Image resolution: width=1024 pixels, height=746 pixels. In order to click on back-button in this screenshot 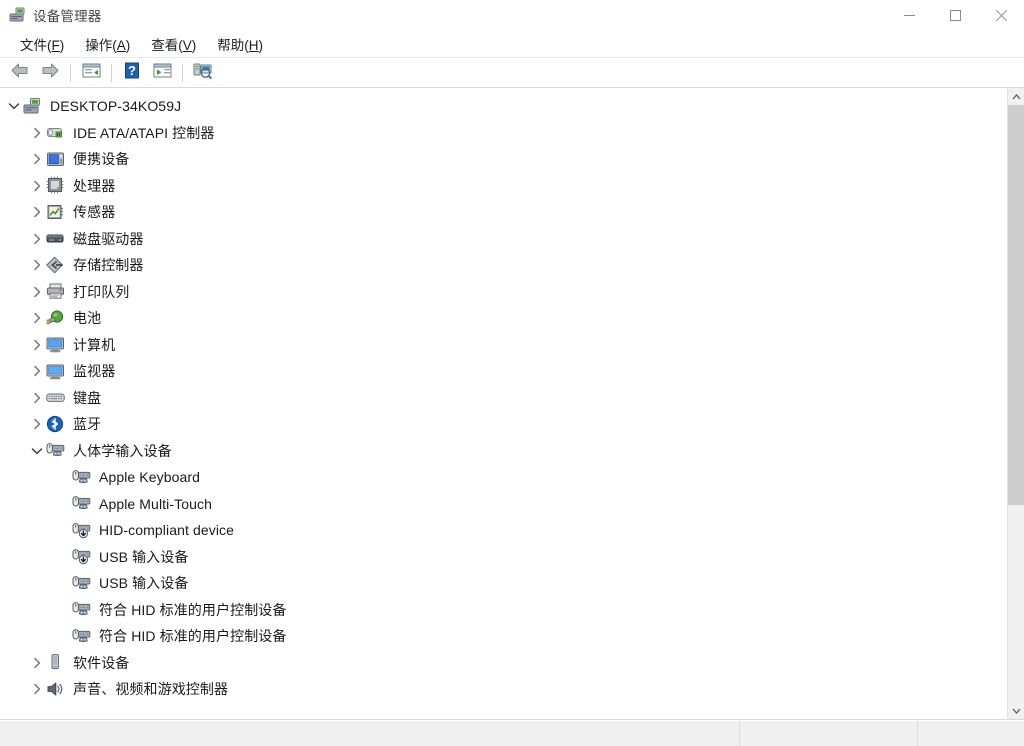, I will do `click(20, 73)`.